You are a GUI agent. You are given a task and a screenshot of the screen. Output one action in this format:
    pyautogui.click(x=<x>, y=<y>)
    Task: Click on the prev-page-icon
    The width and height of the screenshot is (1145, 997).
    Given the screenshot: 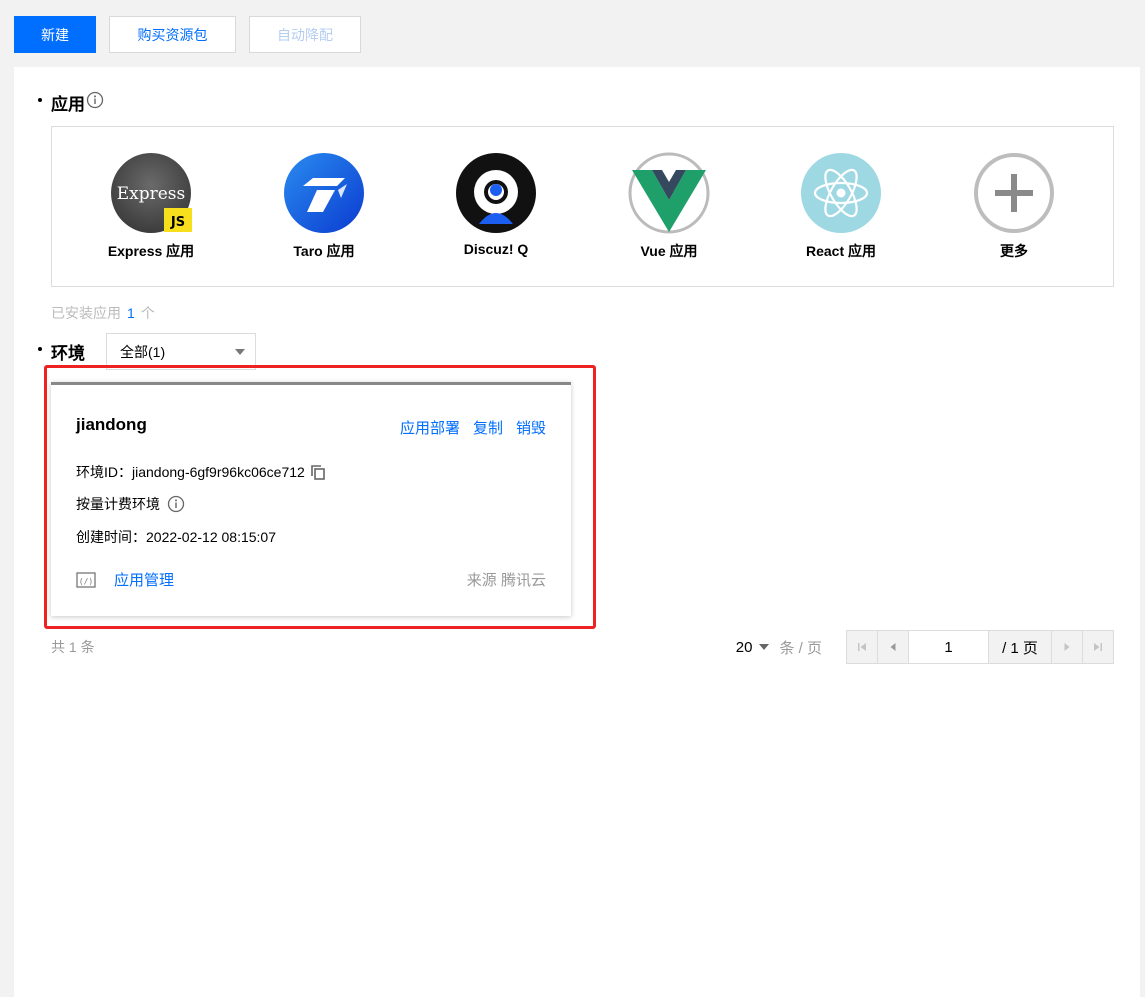 What is the action you would take?
    pyautogui.click(x=893, y=647)
    